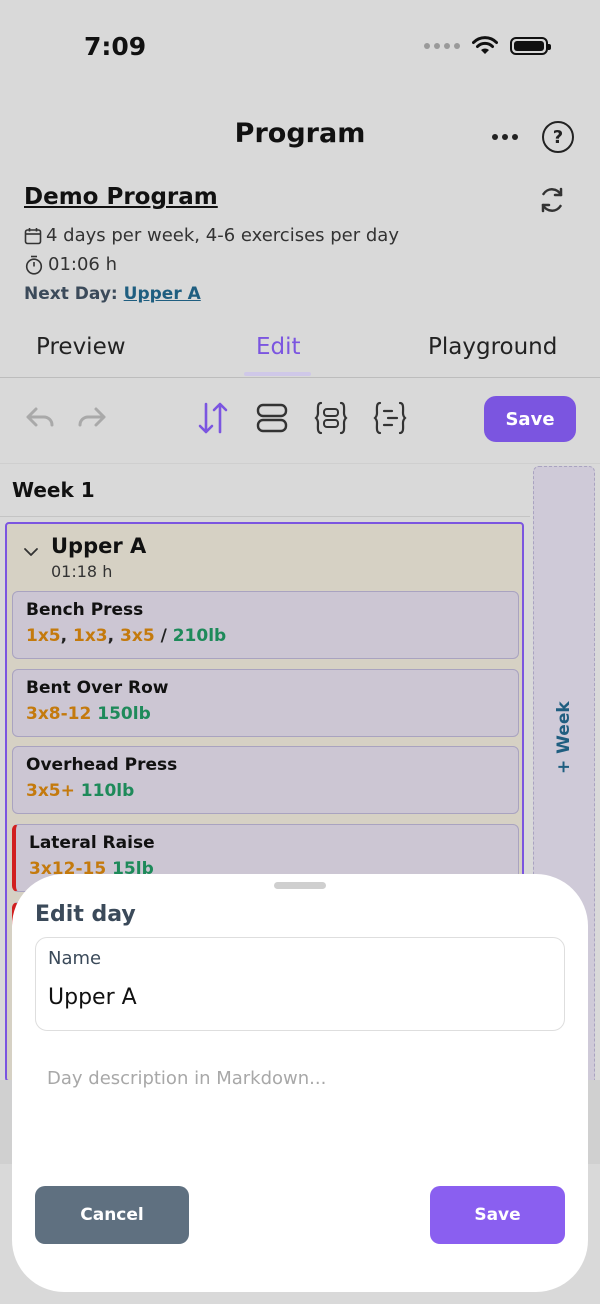 This screenshot has height=1304, width=600. Describe the element at coordinates (505, 137) in the screenshot. I see `more-options-icon` at that location.